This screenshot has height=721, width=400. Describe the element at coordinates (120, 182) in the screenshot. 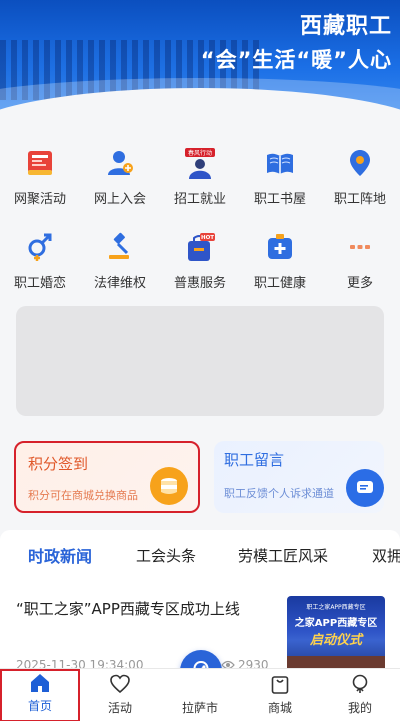

I see `grid-item-join-union: 网上入会` at that location.